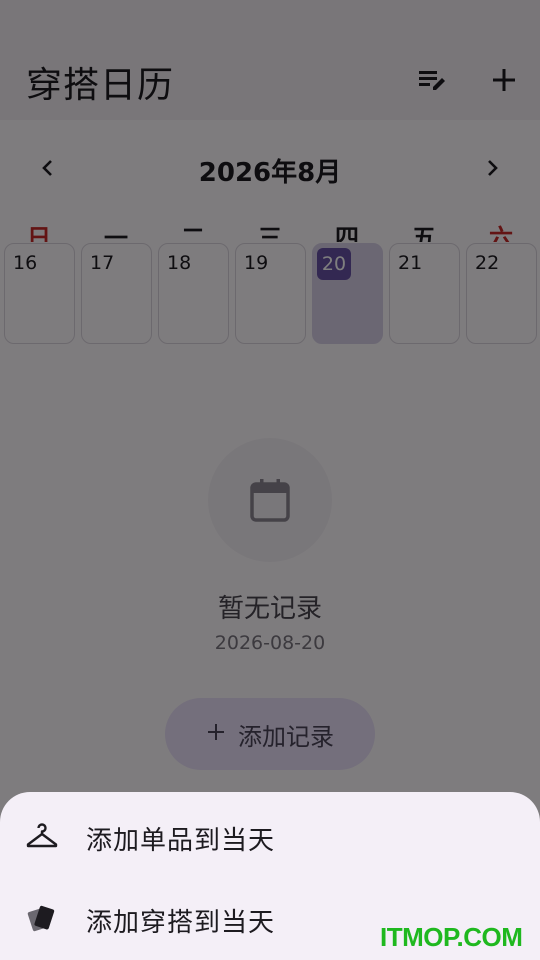  What do you see at coordinates (42, 918) in the screenshot?
I see `cards-icon` at bounding box center [42, 918].